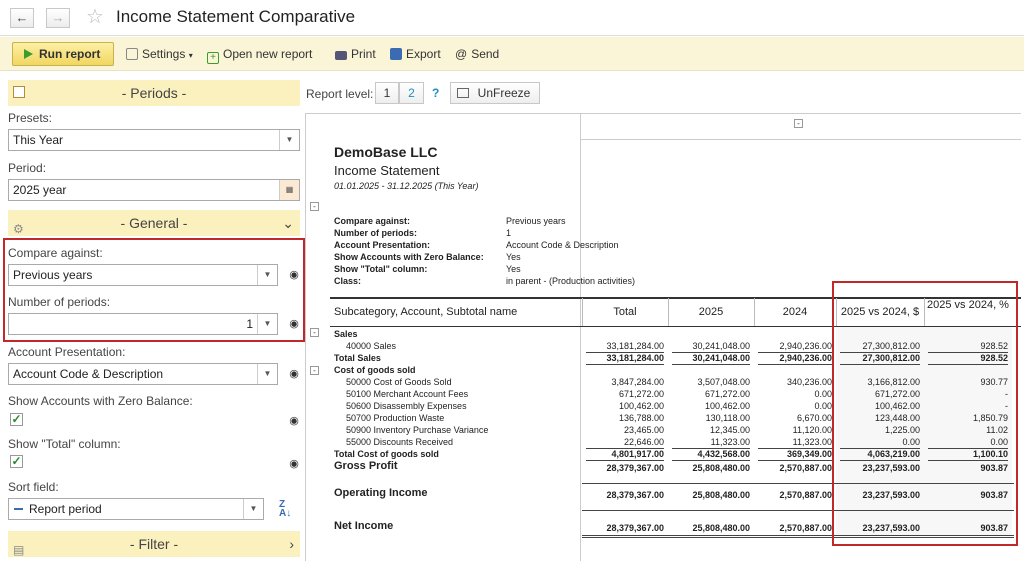 This screenshot has width=1024, height=563. I want to click on send-label: Send, so click(485, 54).